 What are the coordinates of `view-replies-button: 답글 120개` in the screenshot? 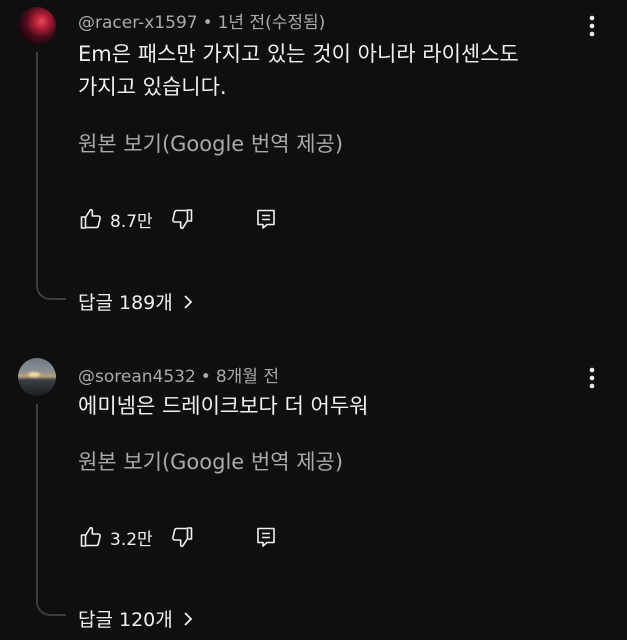 It's located at (135, 618).